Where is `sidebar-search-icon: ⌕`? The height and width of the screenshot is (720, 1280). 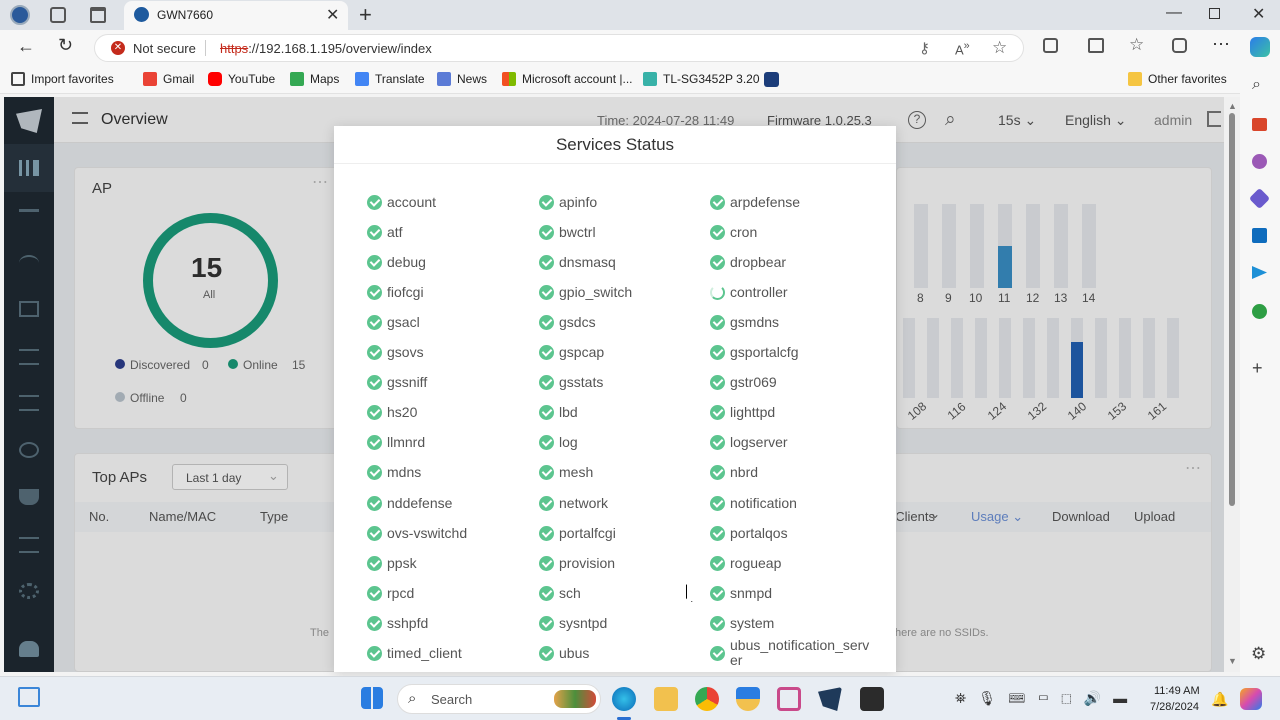
sidebar-search-icon: ⌕ is located at coordinates (1256, 85).